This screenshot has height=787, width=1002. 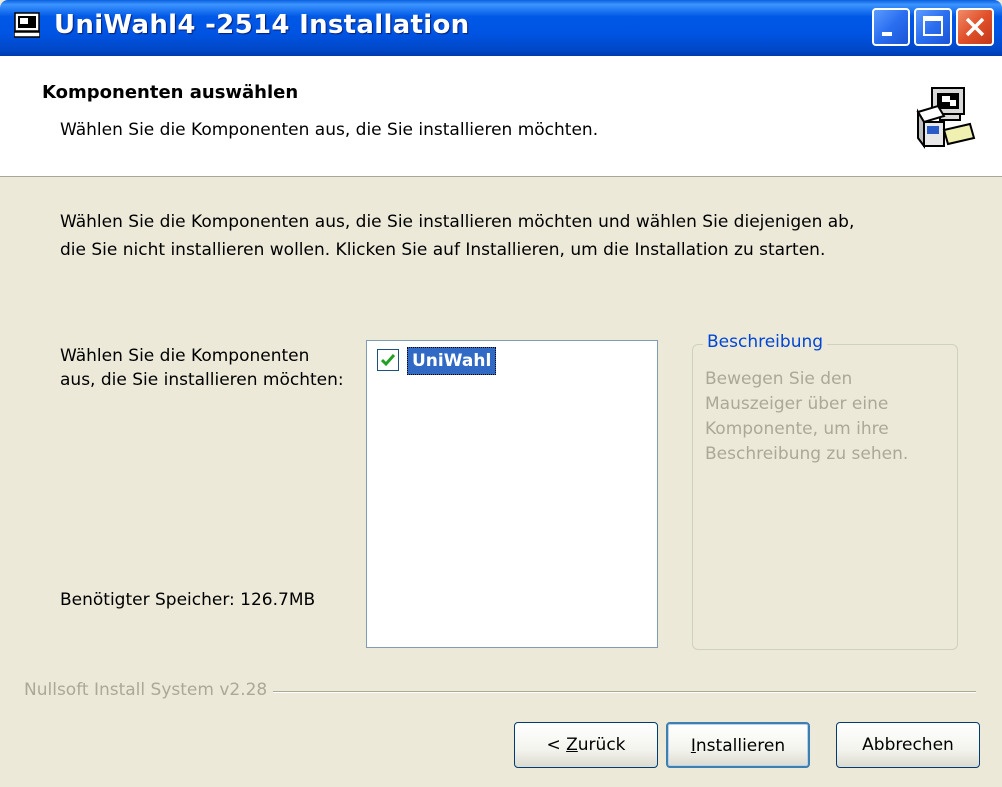 I want to click on cancel-button: Abbrechen, so click(x=908, y=745).